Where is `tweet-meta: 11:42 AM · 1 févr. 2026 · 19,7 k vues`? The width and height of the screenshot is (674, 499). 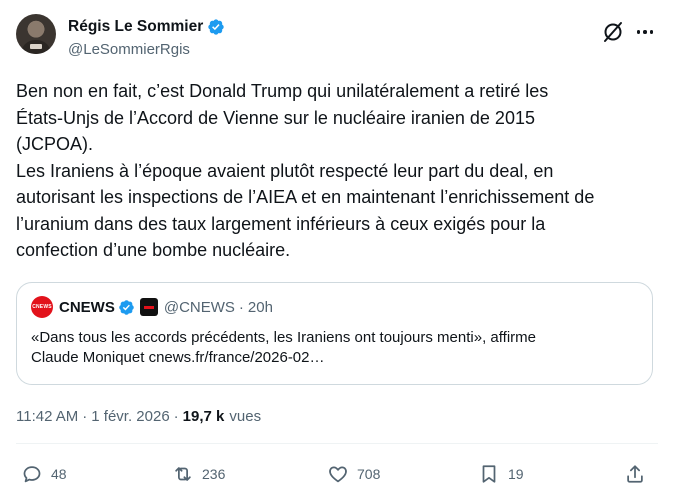
tweet-meta: 11:42 AM · 1 févr. 2026 · 19,7 k vues is located at coordinates (138, 416).